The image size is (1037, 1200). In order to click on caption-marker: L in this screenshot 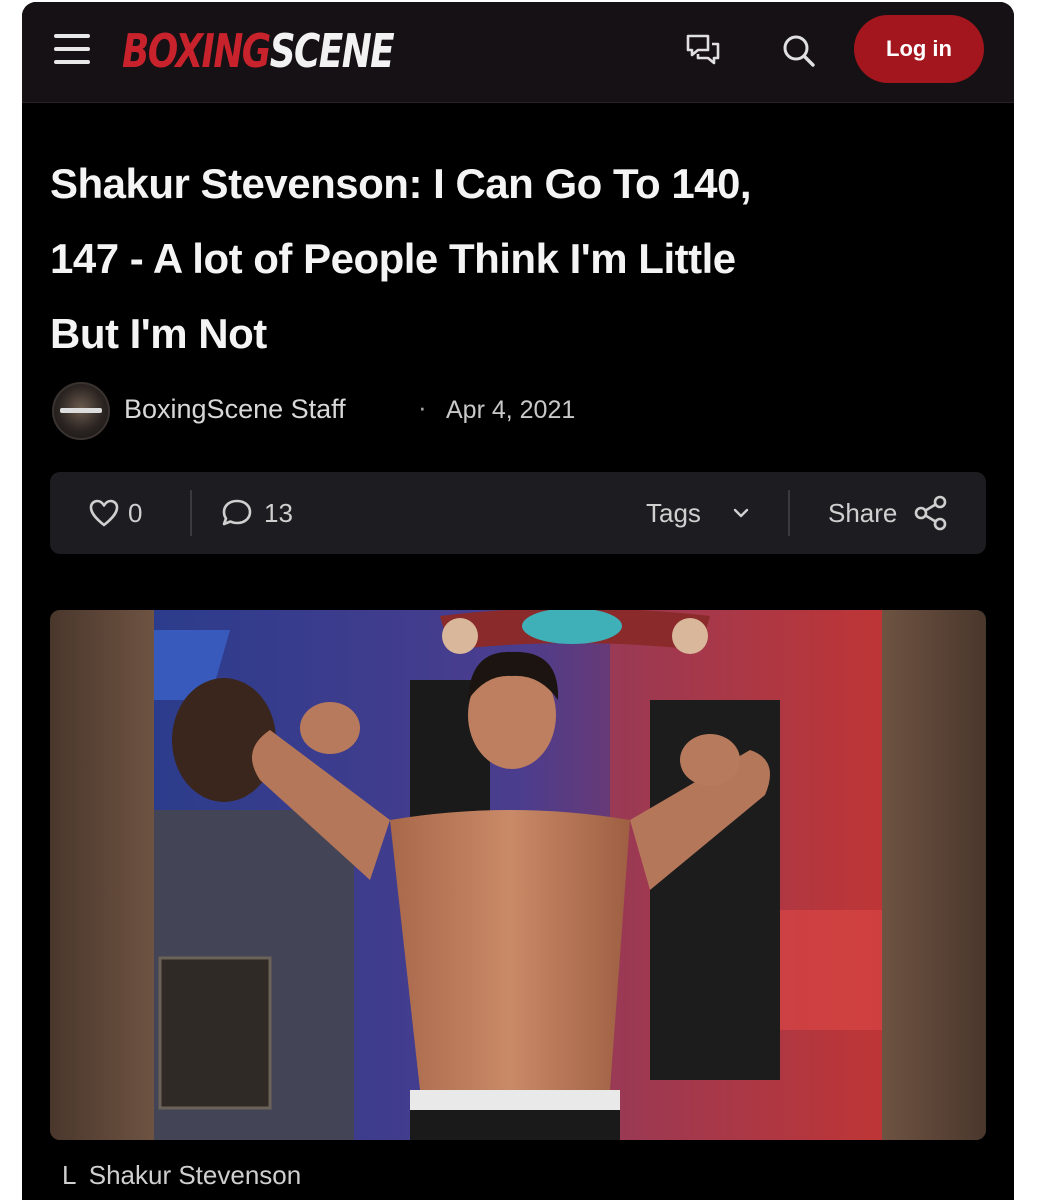, I will do `click(69, 1175)`.